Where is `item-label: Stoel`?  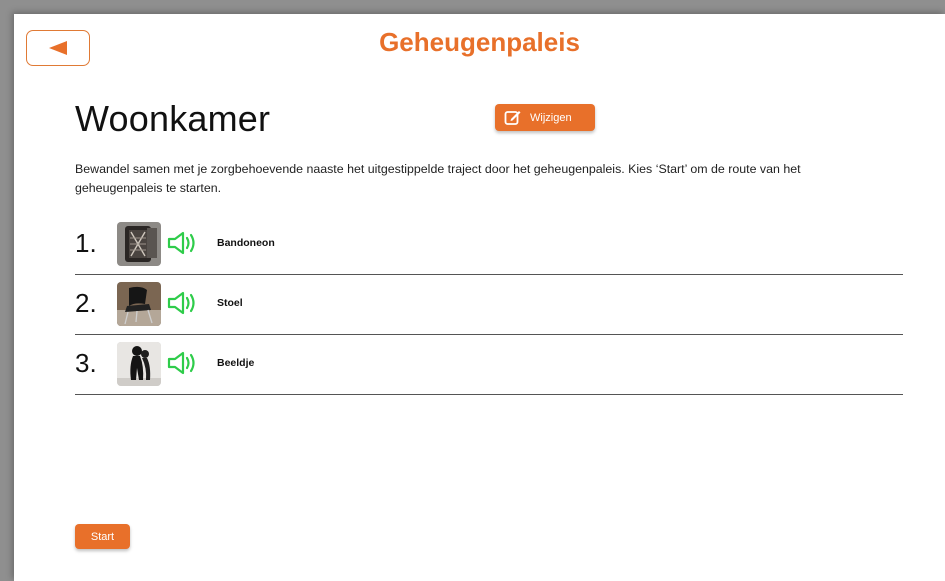
item-label: Stoel is located at coordinates (230, 303).